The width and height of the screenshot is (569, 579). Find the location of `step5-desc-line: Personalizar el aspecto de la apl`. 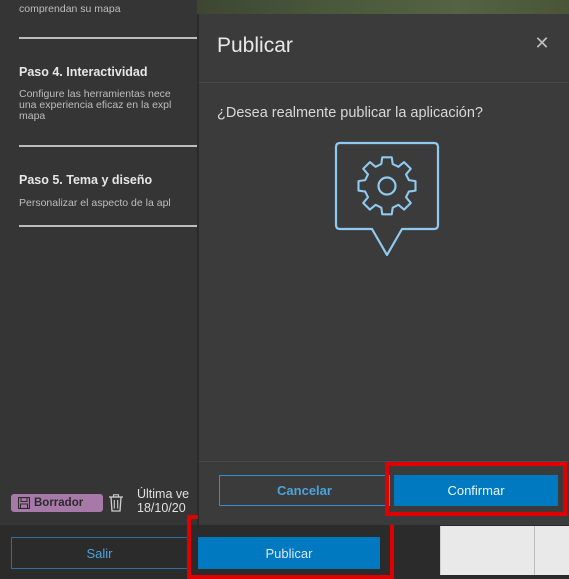

step5-desc-line: Personalizar el aspecto de la apl is located at coordinates (95, 203).